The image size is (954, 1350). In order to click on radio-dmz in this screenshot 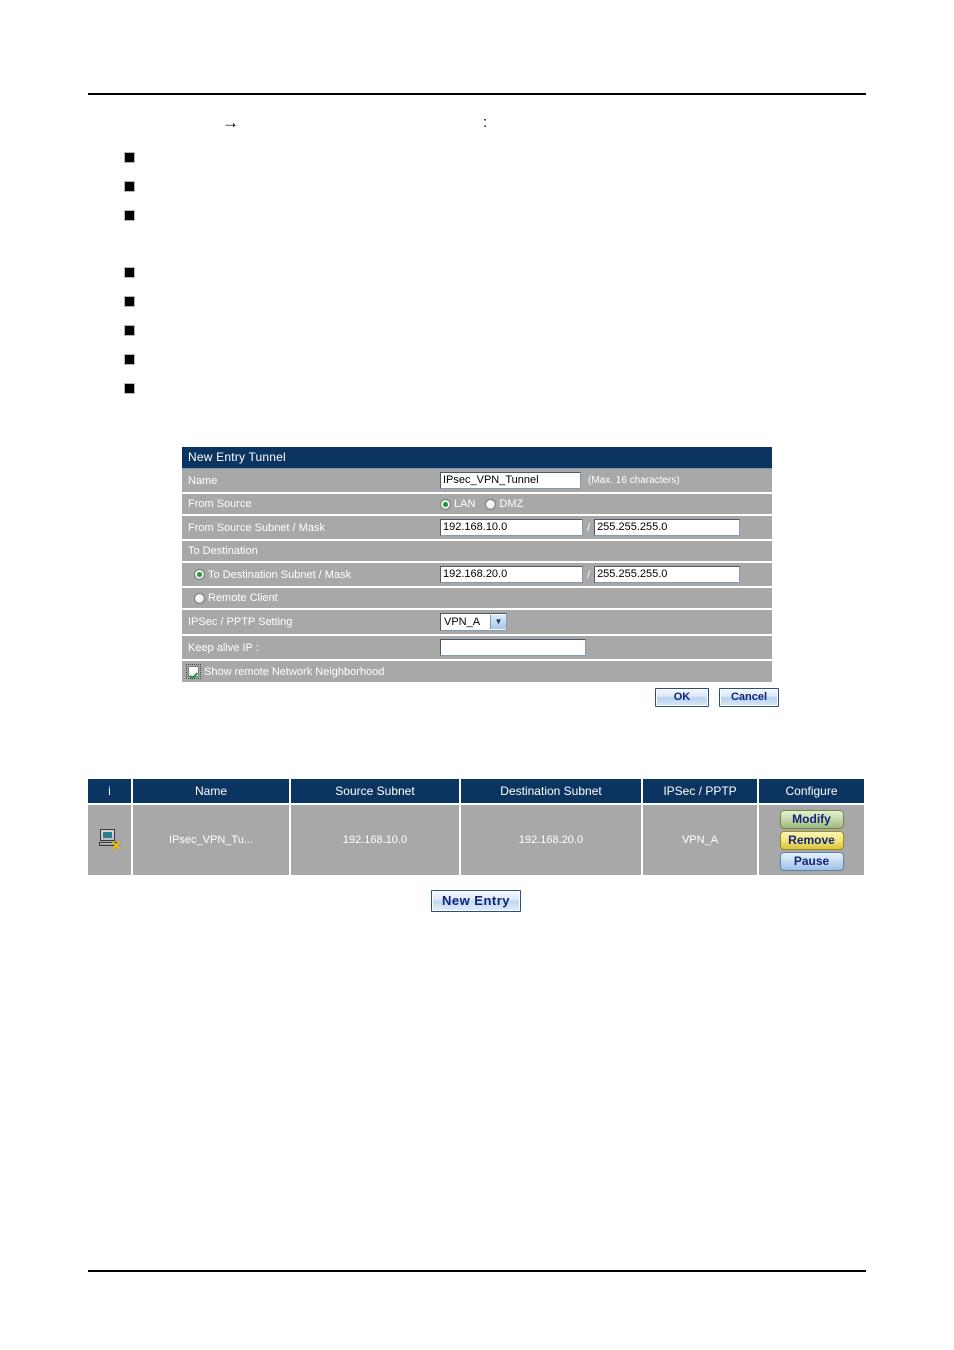, I will do `click(491, 504)`.